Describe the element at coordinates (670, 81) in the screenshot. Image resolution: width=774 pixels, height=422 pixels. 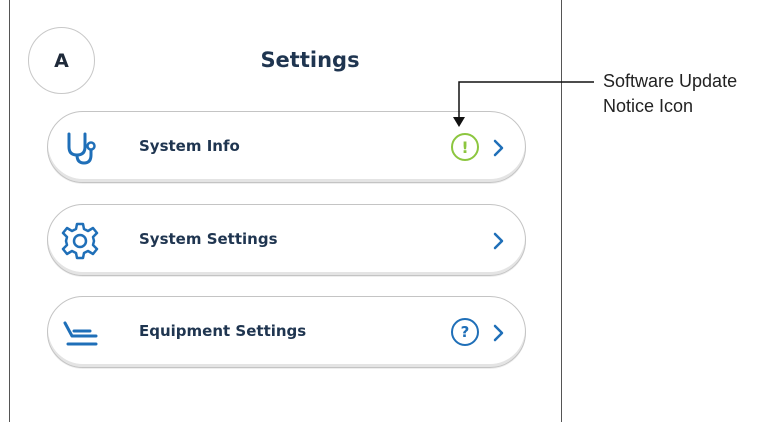
I see `callout-line-1: Software Update` at that location.